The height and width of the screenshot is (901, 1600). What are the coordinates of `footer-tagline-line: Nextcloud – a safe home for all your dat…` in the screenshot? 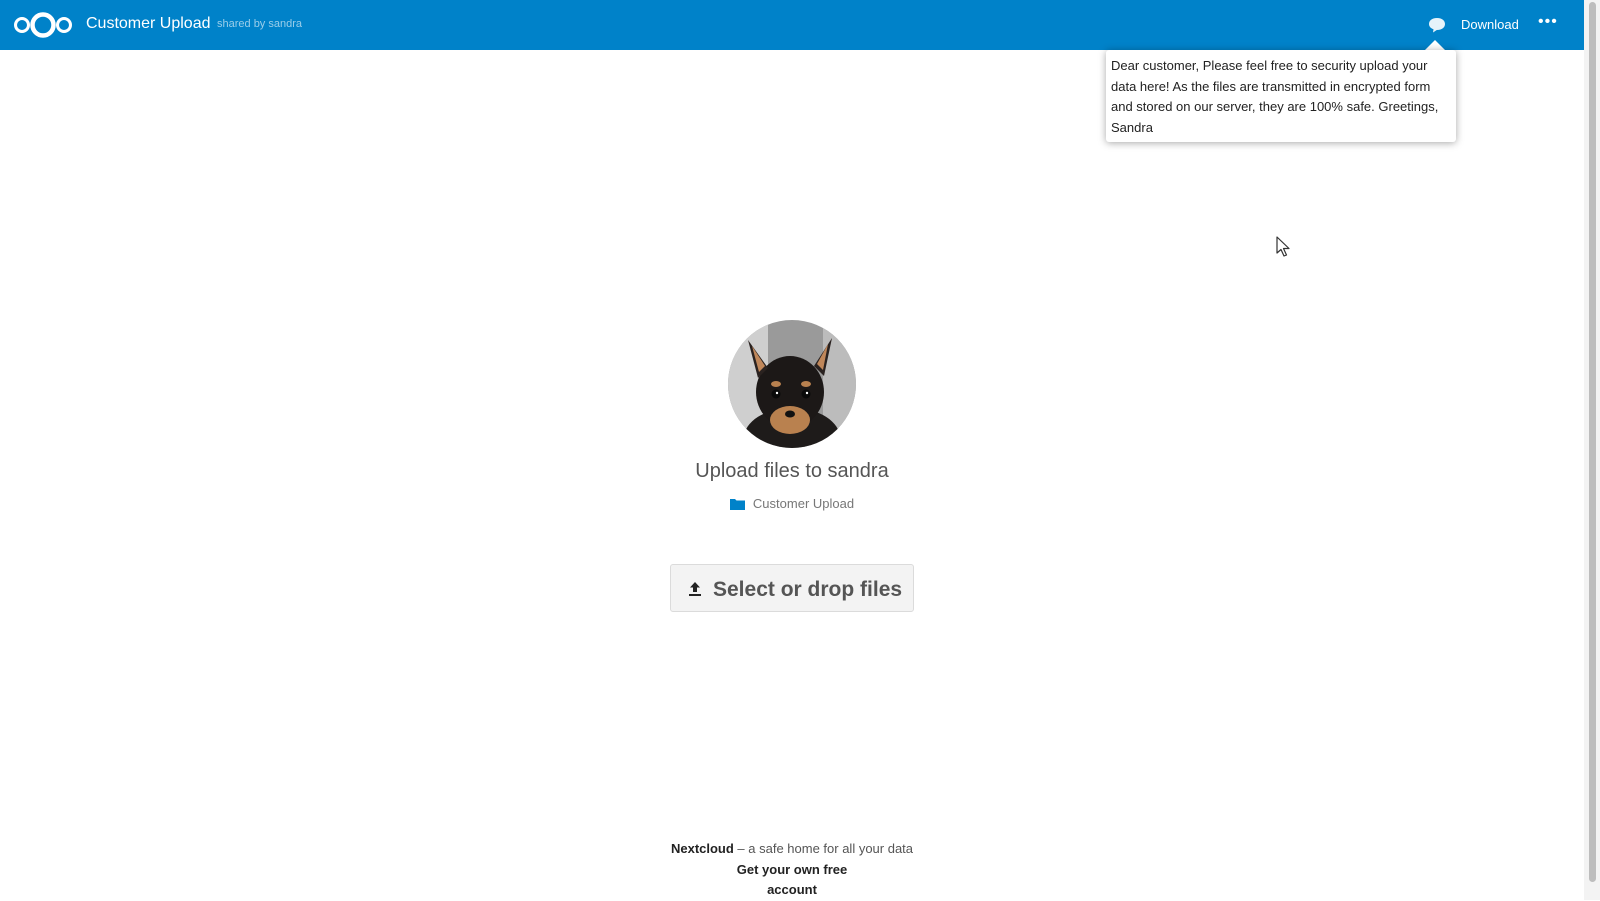 It's located at (792, 849).